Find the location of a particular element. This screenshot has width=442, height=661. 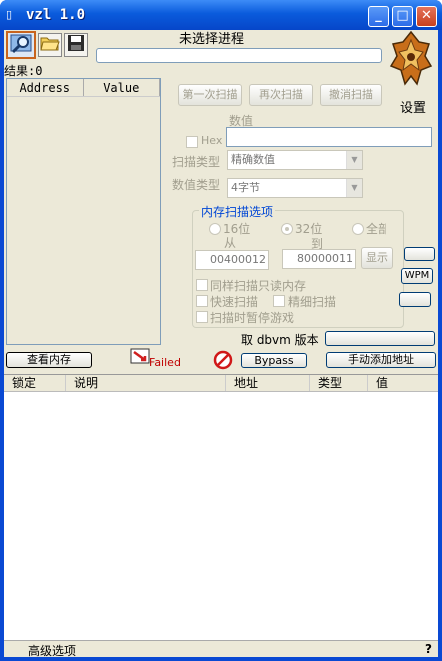

save-button is located at coordinates (76, 45).